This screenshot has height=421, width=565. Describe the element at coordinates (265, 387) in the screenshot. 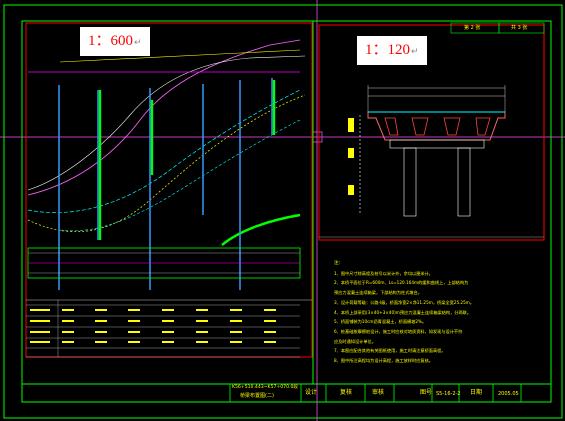

I see `drawing-name-line1: K56+510.443~K57+070.0段` at that location.